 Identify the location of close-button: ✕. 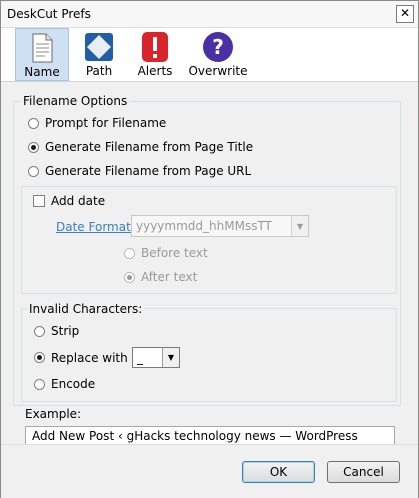
(405, 14).